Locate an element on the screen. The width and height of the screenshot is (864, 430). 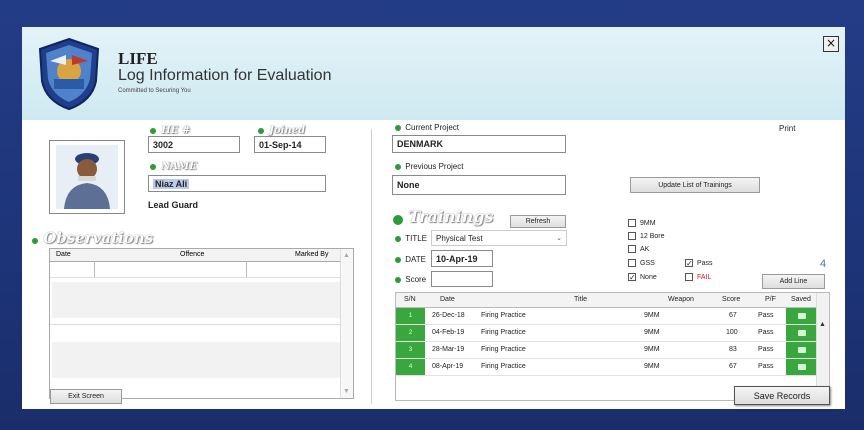
joined-field: 01-Sep-14 is located at coordinates (290, 144).